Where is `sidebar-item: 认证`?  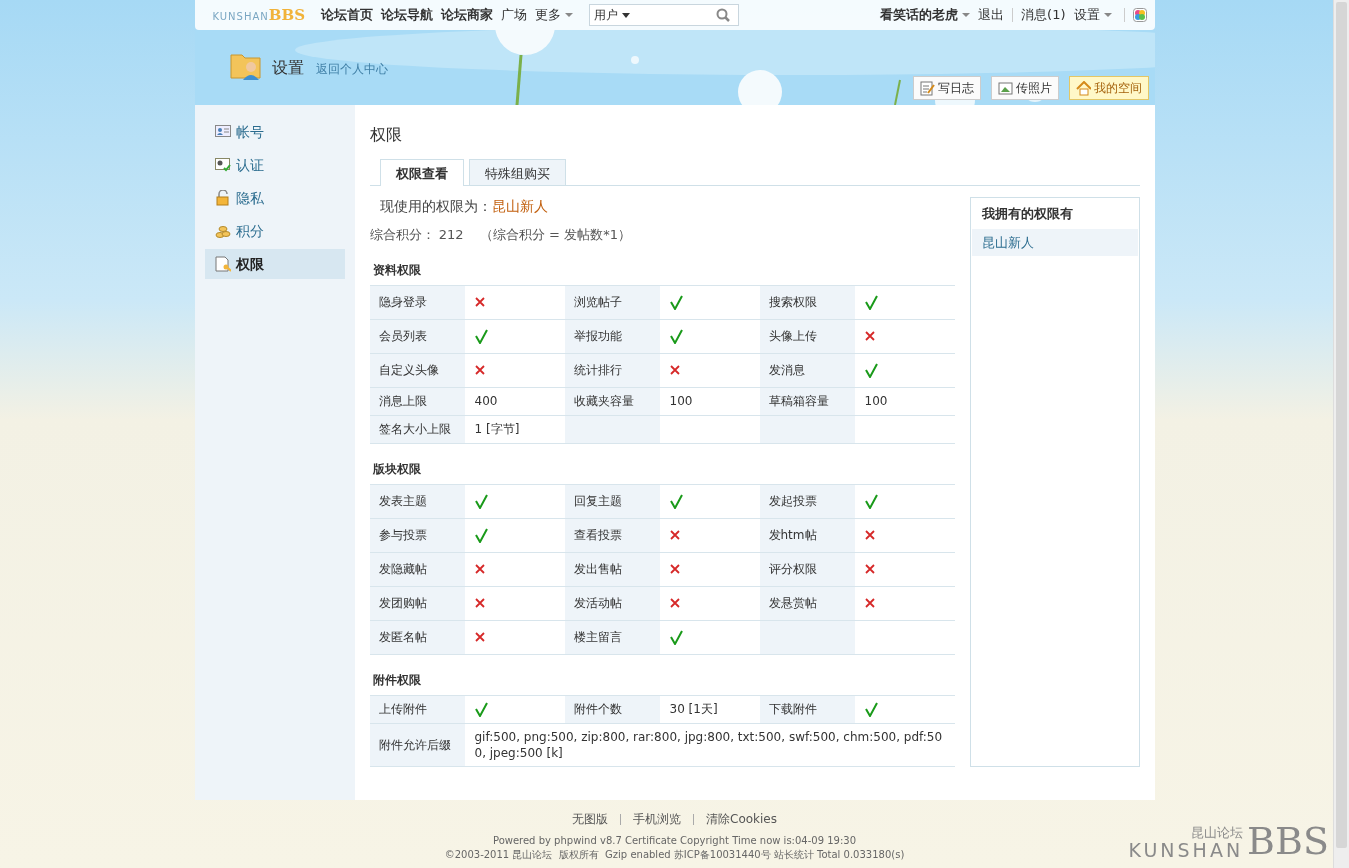 sidebar-item: 认证 is located at coordinates (274, 165).